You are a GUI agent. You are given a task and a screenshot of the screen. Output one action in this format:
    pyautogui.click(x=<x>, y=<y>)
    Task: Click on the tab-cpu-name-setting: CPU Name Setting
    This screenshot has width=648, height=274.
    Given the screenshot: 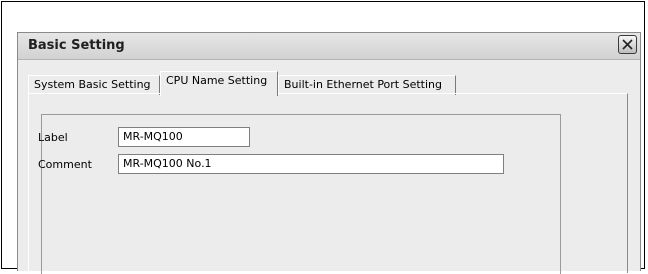 What is the action you would take?
    pyautogui.click(x=219, y=83)
    